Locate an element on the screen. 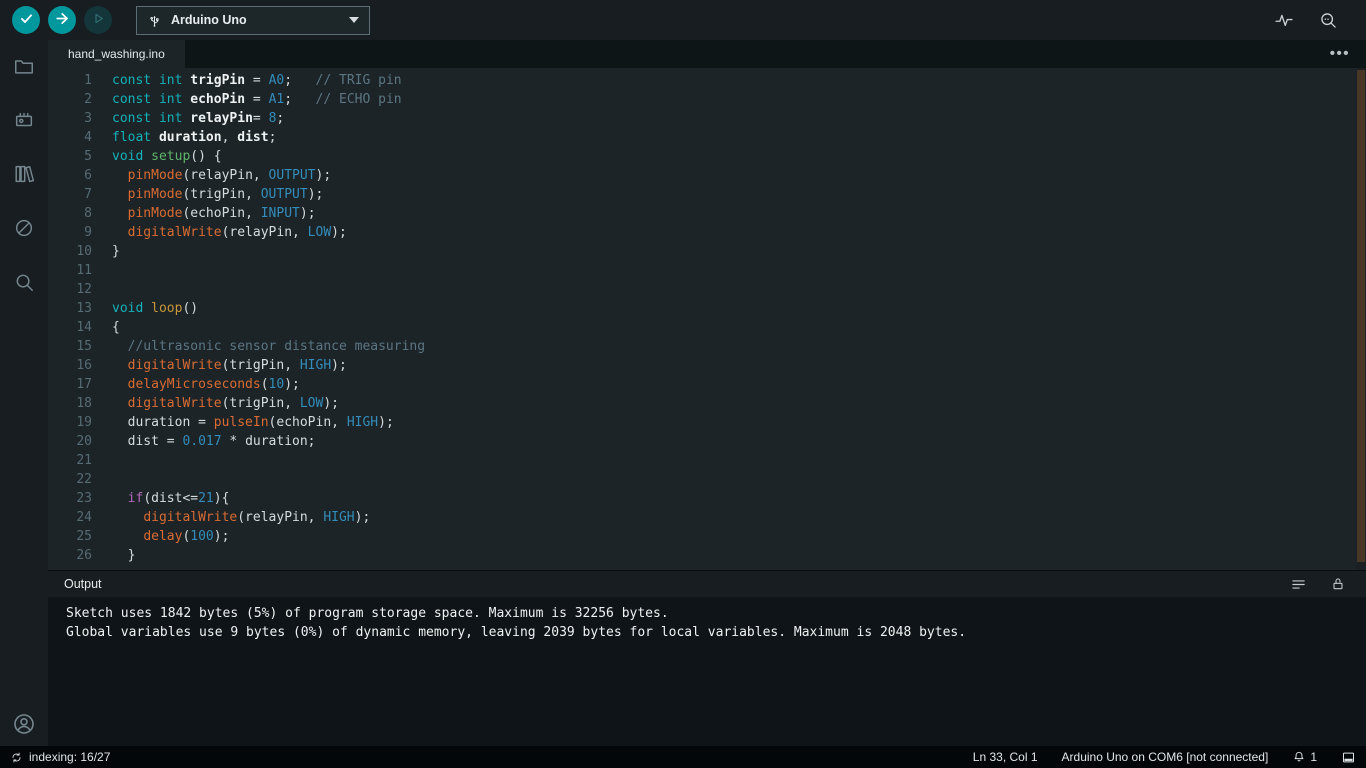 This screenshot has height=768, width=1366. code-line: 7 pinMode(trigPin, OUTPUT); is located at coordinates (707, 194).